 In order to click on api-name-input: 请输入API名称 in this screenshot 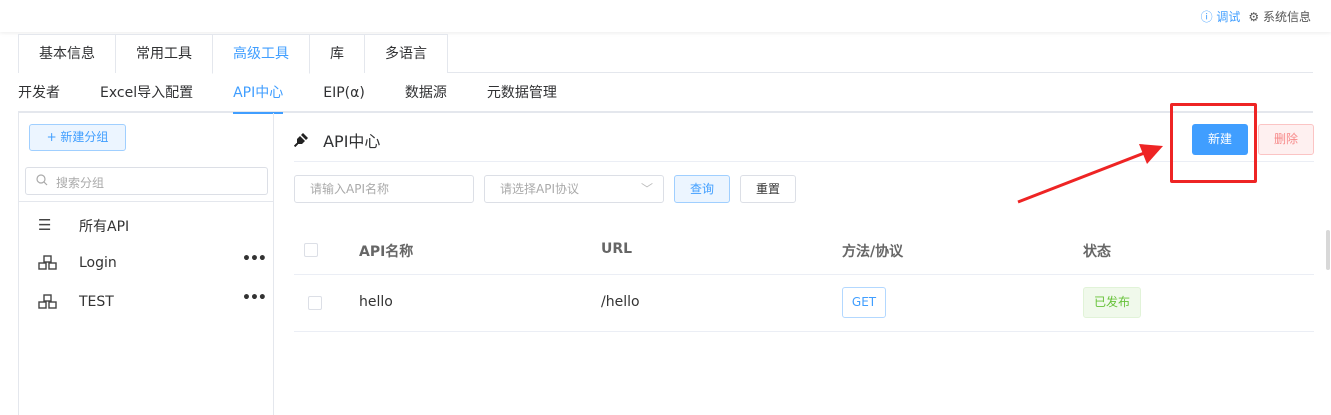, I will do `click(384, 189)`.